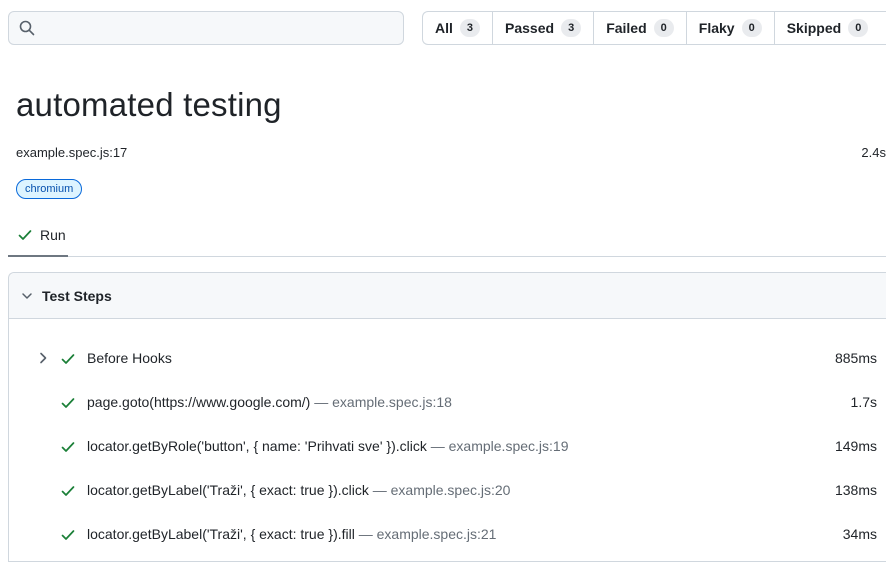 The width and height of the screenshot is (886, 562). I want to click on filter-all: All 3, so click(458, 28).